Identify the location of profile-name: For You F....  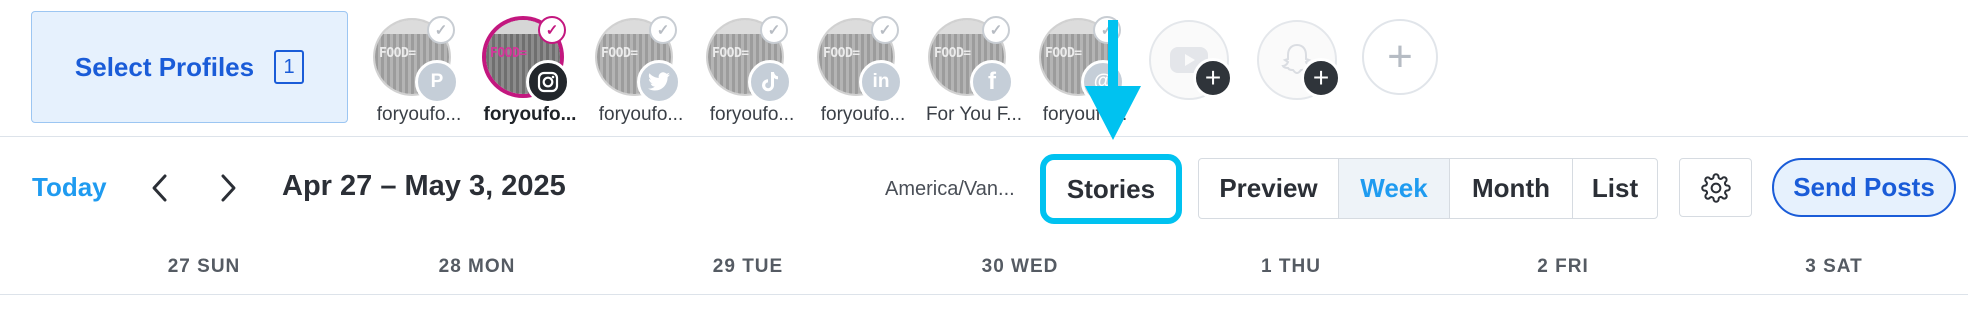
(974, 114).